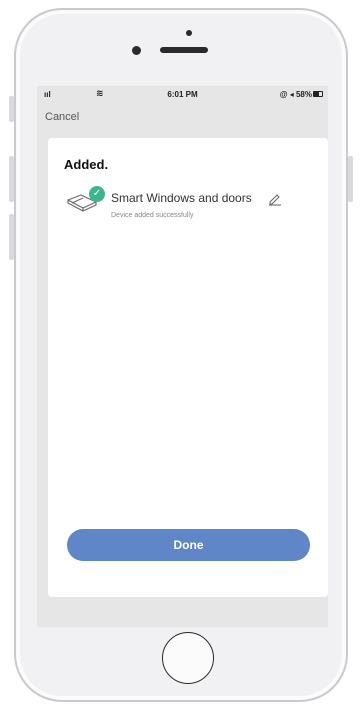 Image resolution: width=361 pixels, height=707 pixels. I want to click on pencil-icon, so click(275, 199).